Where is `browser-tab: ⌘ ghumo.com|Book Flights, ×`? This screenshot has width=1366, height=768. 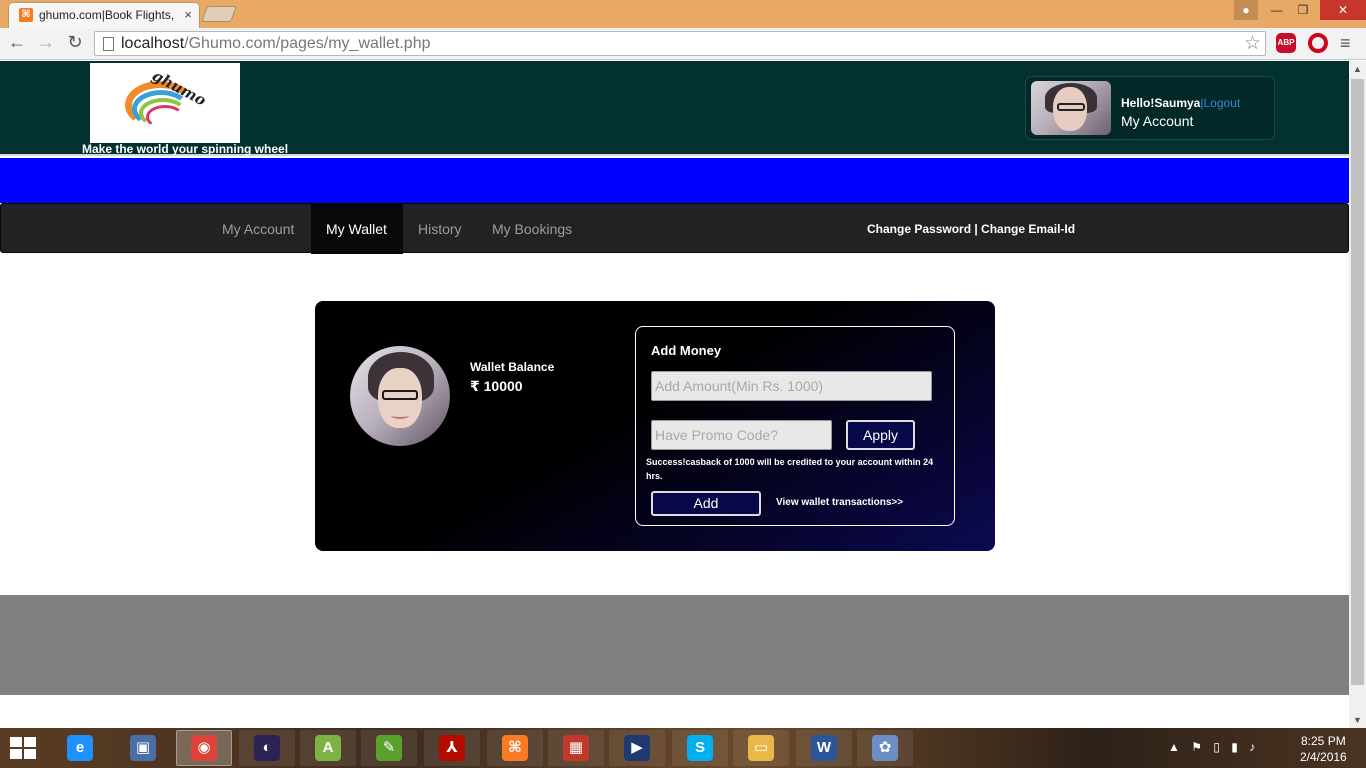 browser-tab: ⌘ ghumo.com|Book Flights, × is located at coordinates (104, 15).